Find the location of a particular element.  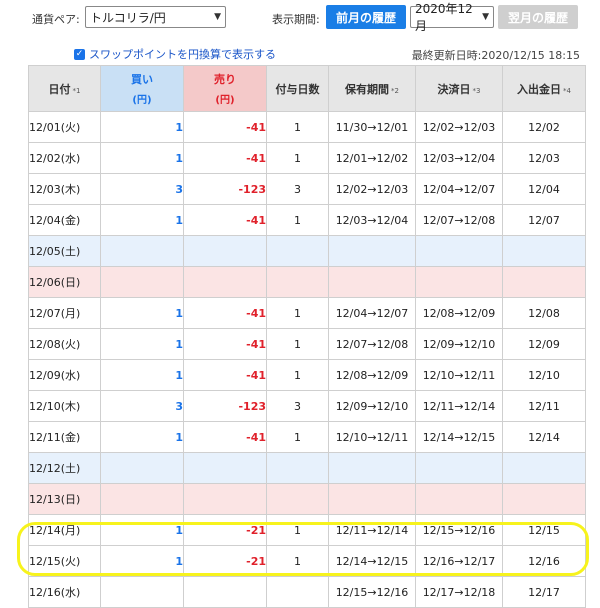

currency-pair-value: トルコリラ/円 is located at coordinates (128, 17).